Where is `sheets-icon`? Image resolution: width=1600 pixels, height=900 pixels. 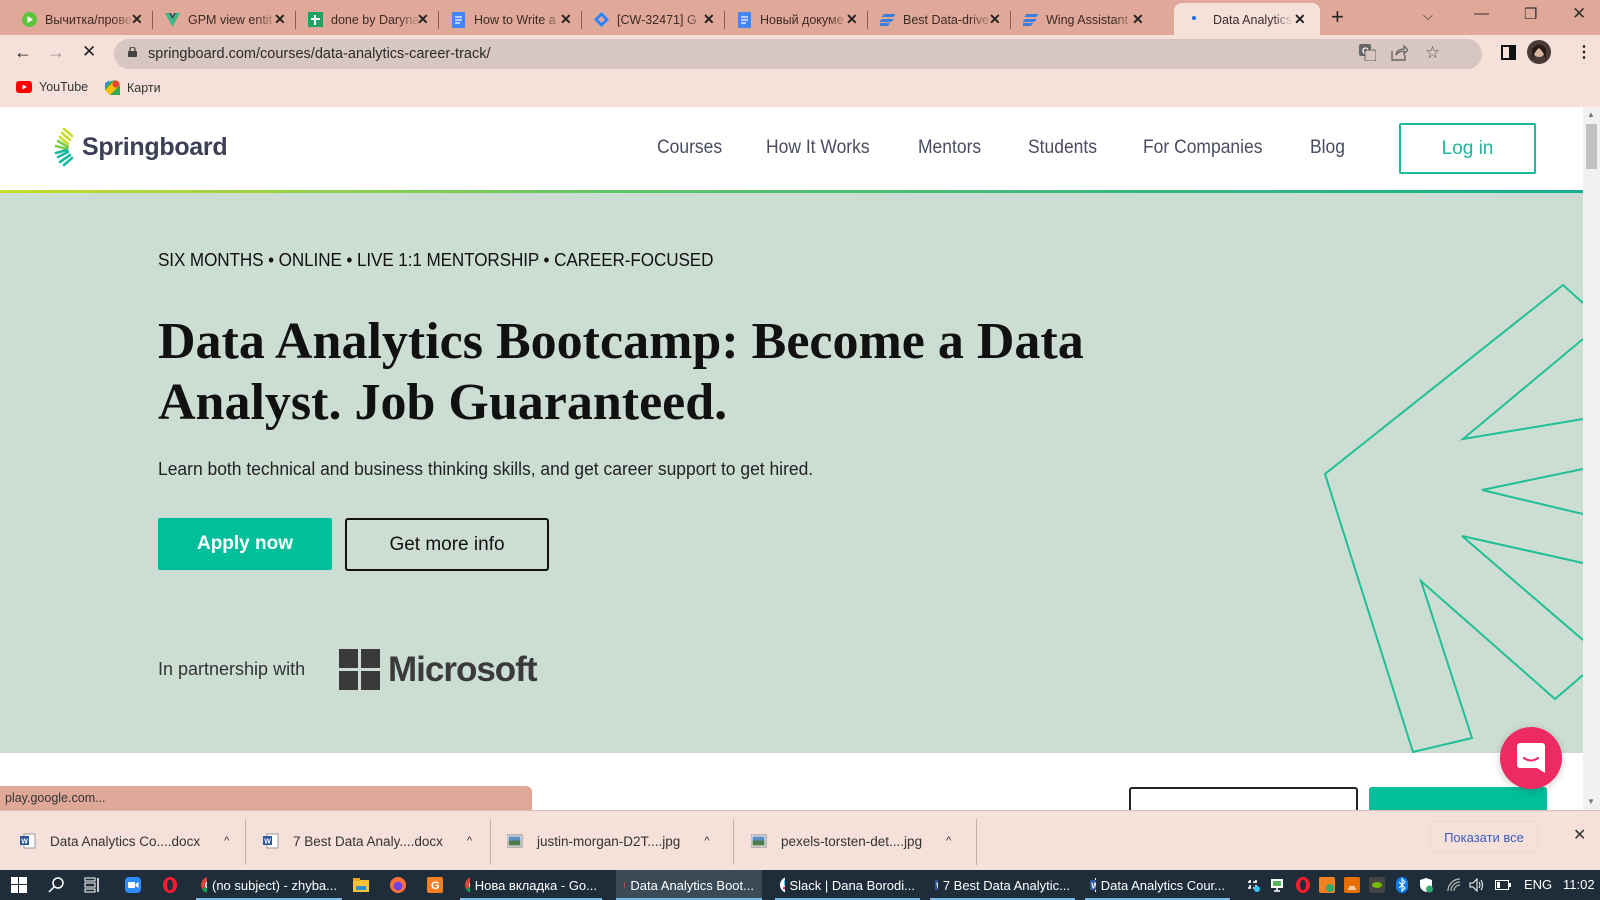 sheets-icon is located at coordinates (315, 19).